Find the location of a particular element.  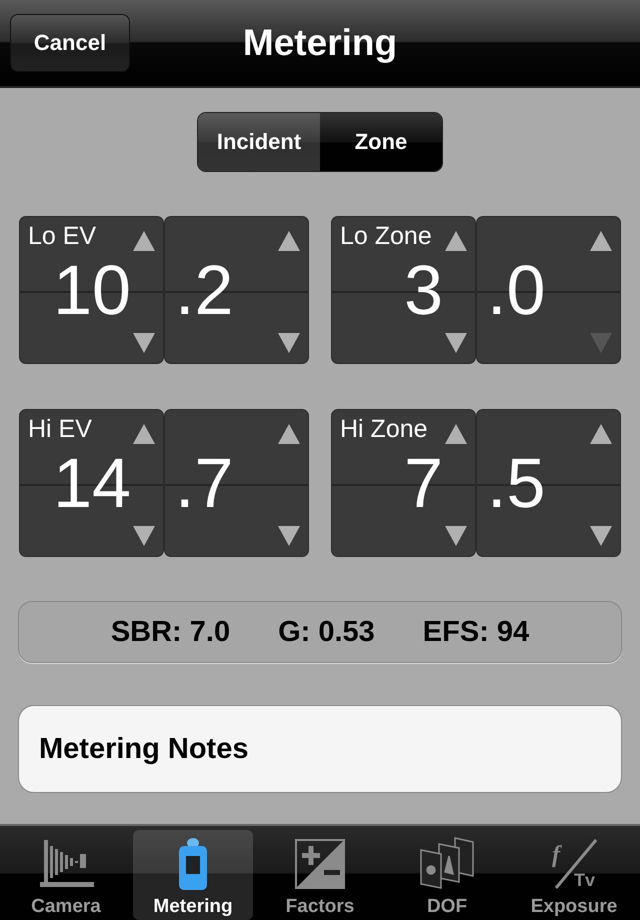

picker-value: 10 is located at coordinates (92, 290).